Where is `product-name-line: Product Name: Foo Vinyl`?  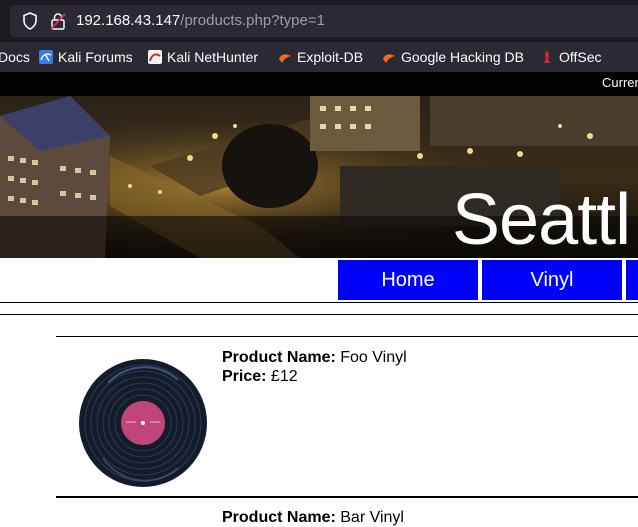 product-name-line: Product Name: Foo Vinyl is located at coordinates (314, 357).